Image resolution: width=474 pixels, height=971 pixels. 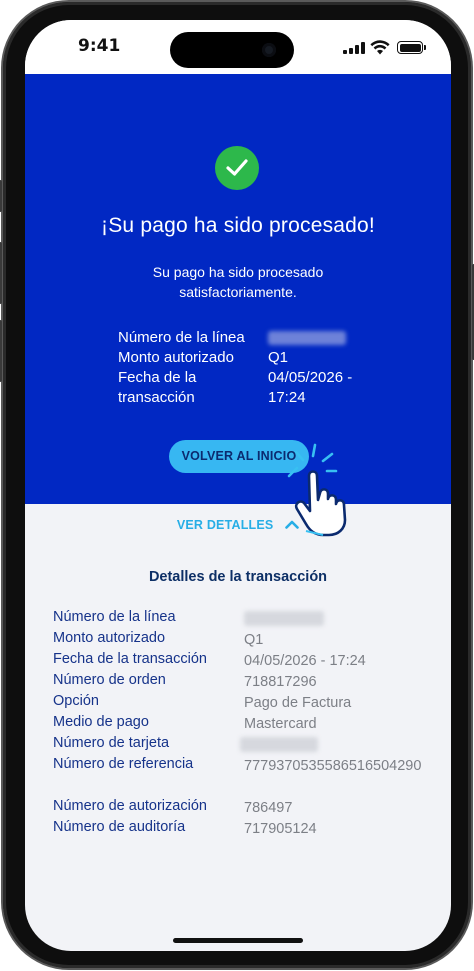 What do you see at coordinates (280, 682) in the screenshot?
I see `detail-value: 718817296` at bounding box center [280, 682].